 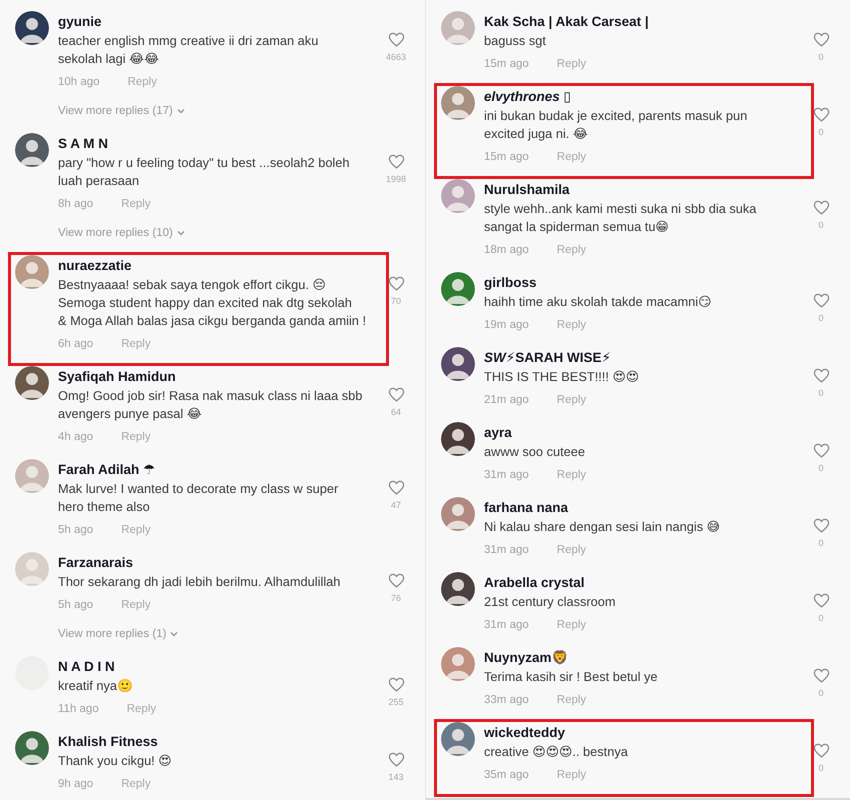 What do you see at coordinates (526, 658) in the screenshot?
I see `username: Nuynyzam🦁` at bounding box center [526, 658].